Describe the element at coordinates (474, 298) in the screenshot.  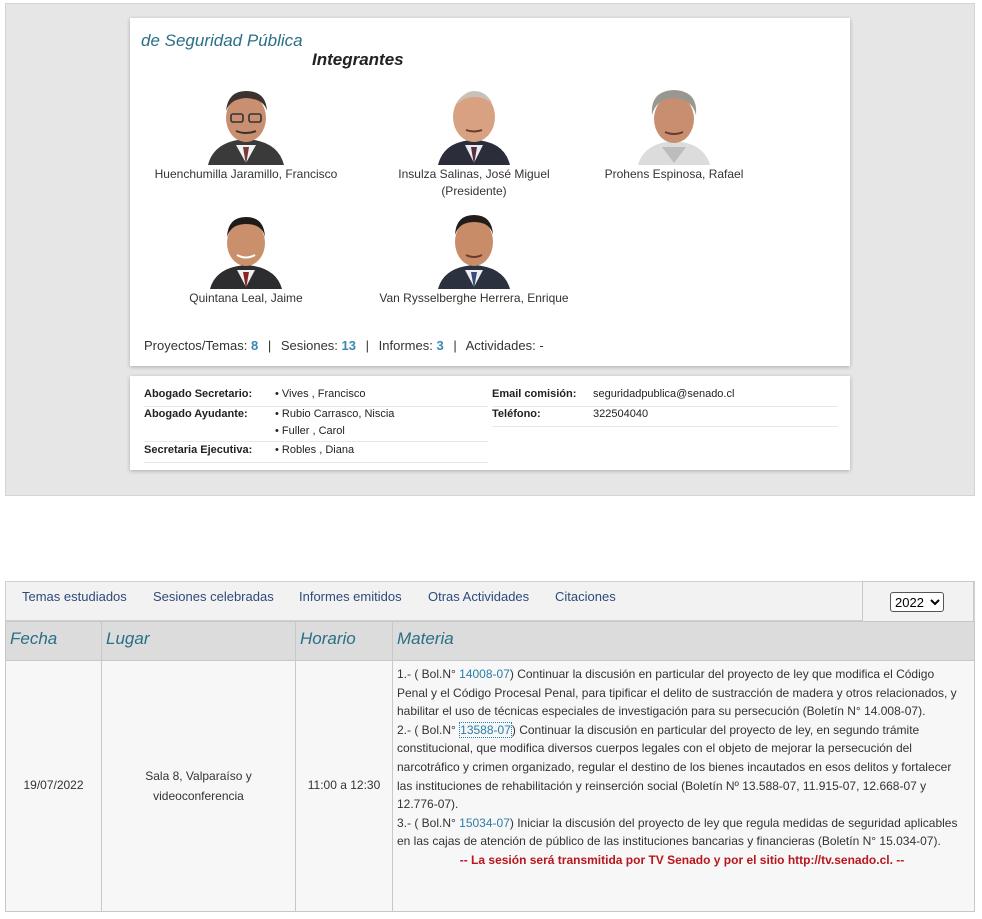
I see `member-name: Van Rysselberghe Herrera, Enrique` at that location.